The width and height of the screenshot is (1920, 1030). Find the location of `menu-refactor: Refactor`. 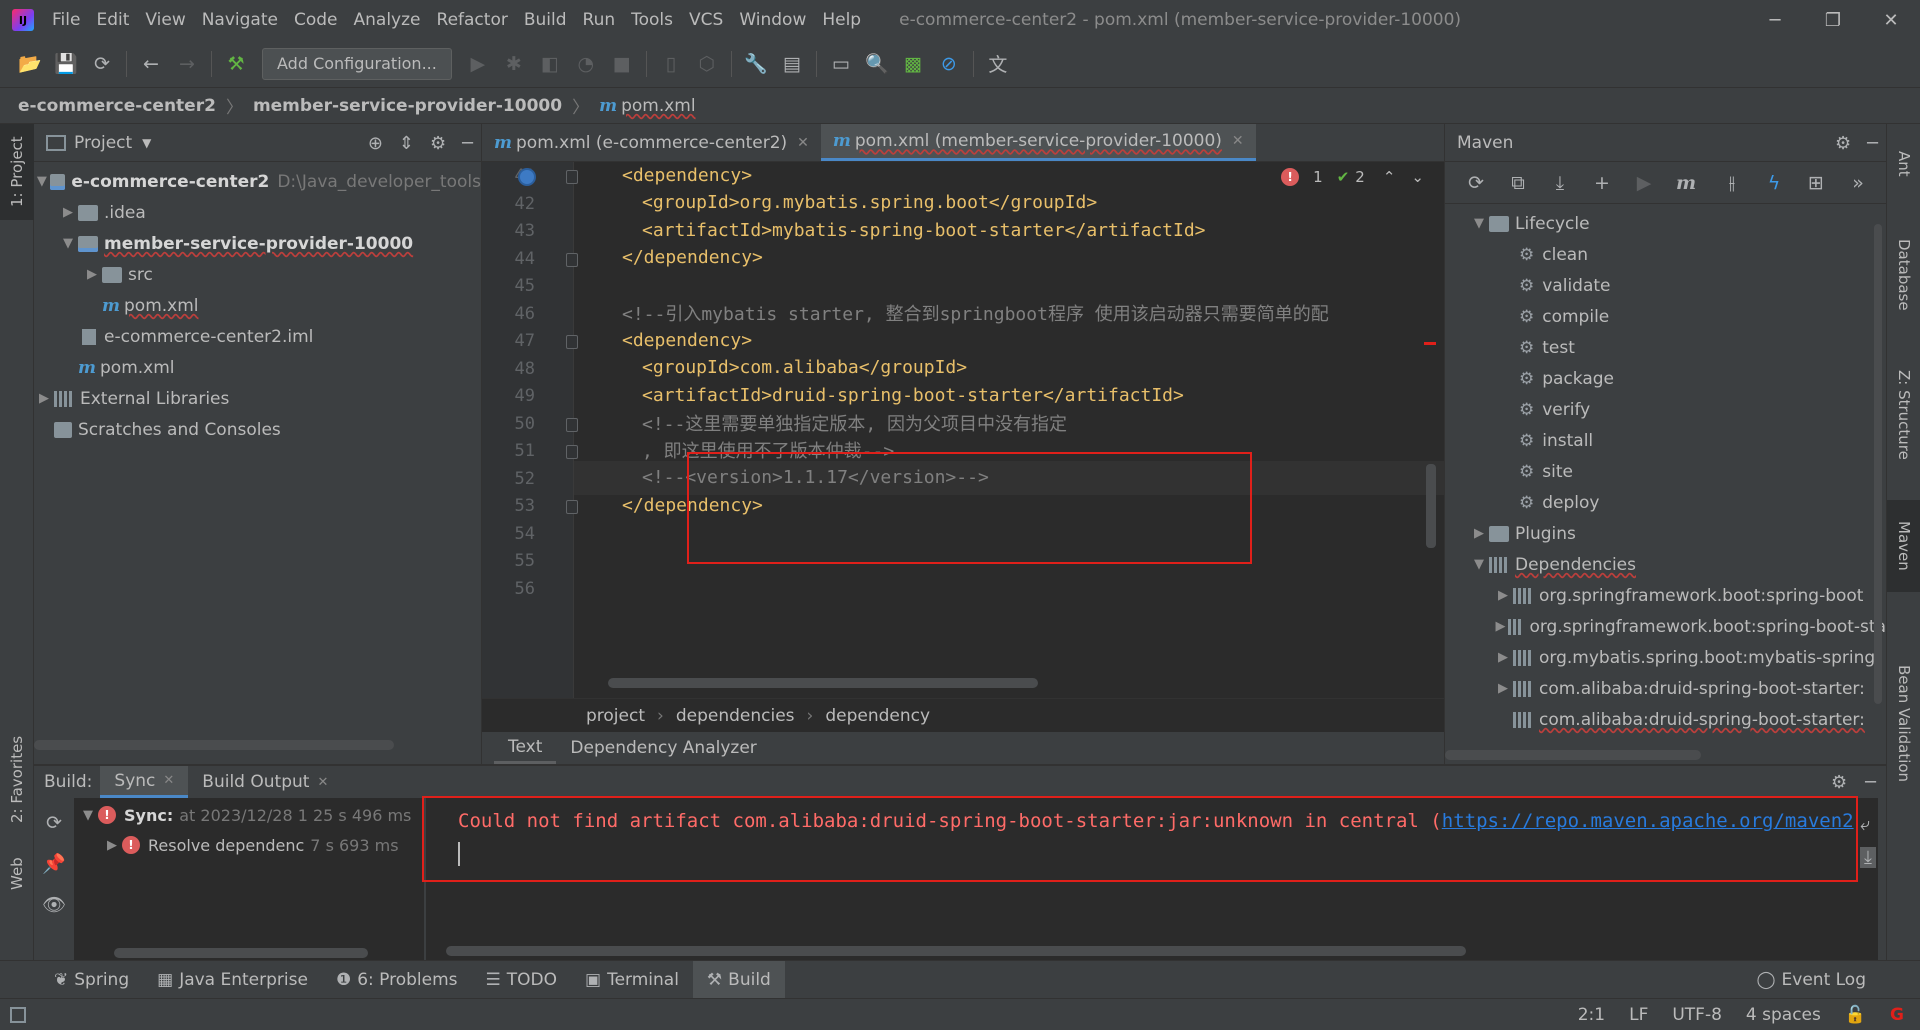

menu-refactor: Refactor is located at coordinates (472, 20).